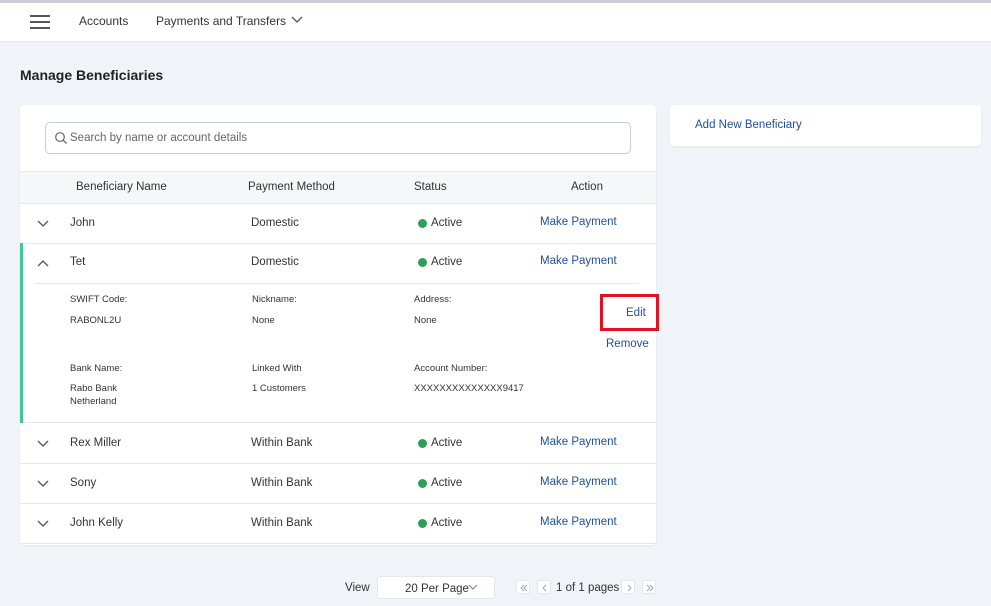 The image size is (991, 606). I want to click on chevron-right-icon, so click(629, 588).